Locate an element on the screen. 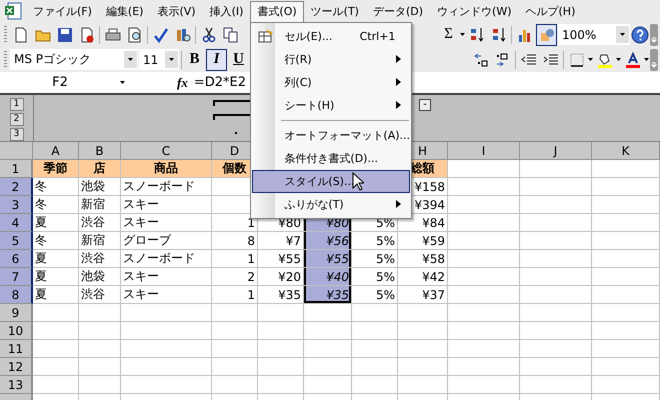  row-header: 10 is located at coordinates (16, 331).